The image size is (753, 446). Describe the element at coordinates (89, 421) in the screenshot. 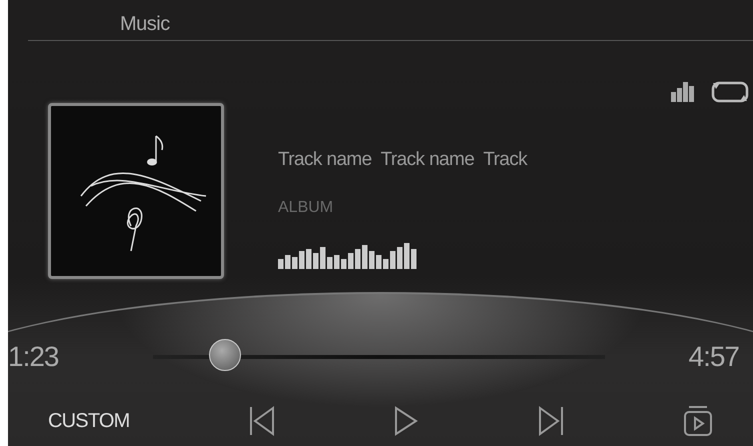

I see `sound-mode-button: CUSTOM` at that location.